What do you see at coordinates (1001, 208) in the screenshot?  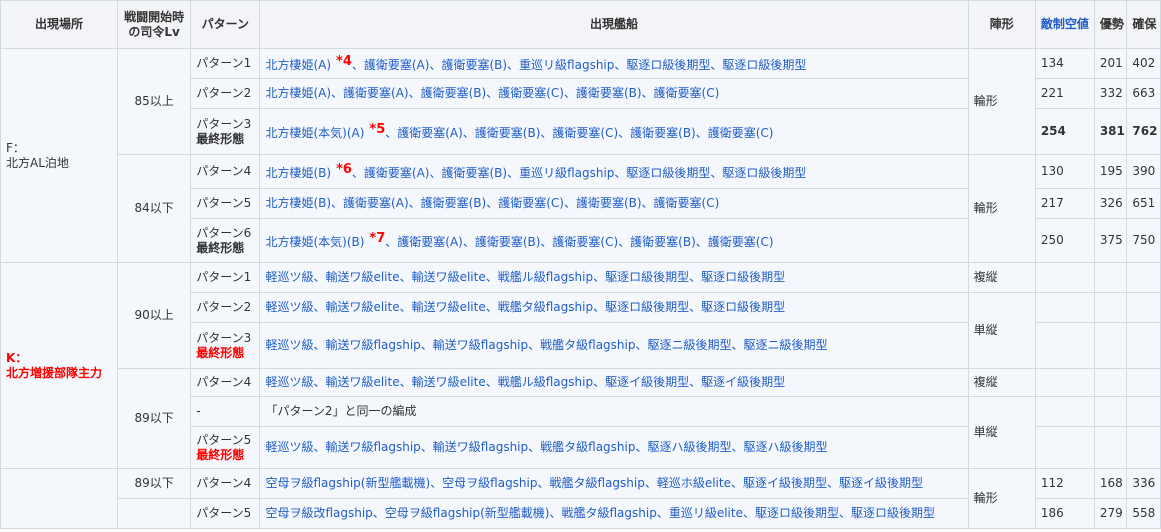 I see `formation-cell: 輪形` at bounding box center [1001, 208].